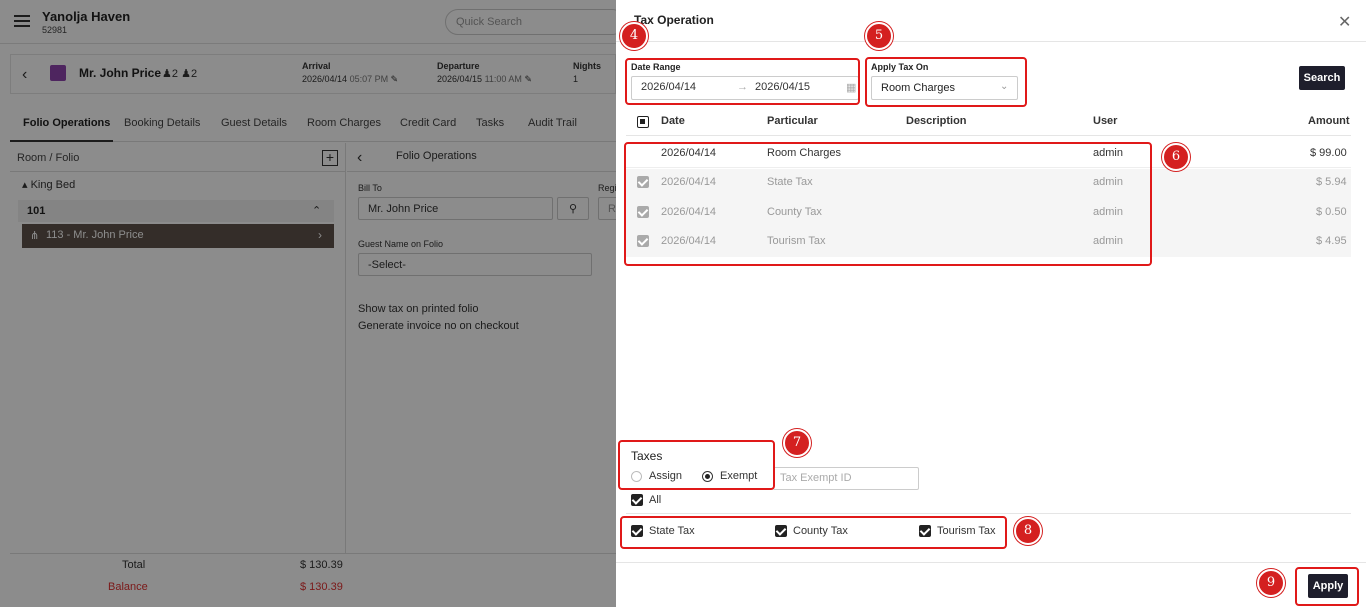  I want to click on close-icon: ✕, so click(1344, 22).